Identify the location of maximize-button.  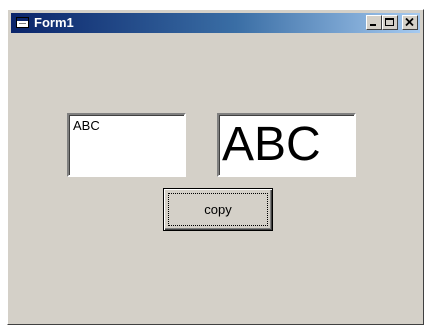
(390, 22).